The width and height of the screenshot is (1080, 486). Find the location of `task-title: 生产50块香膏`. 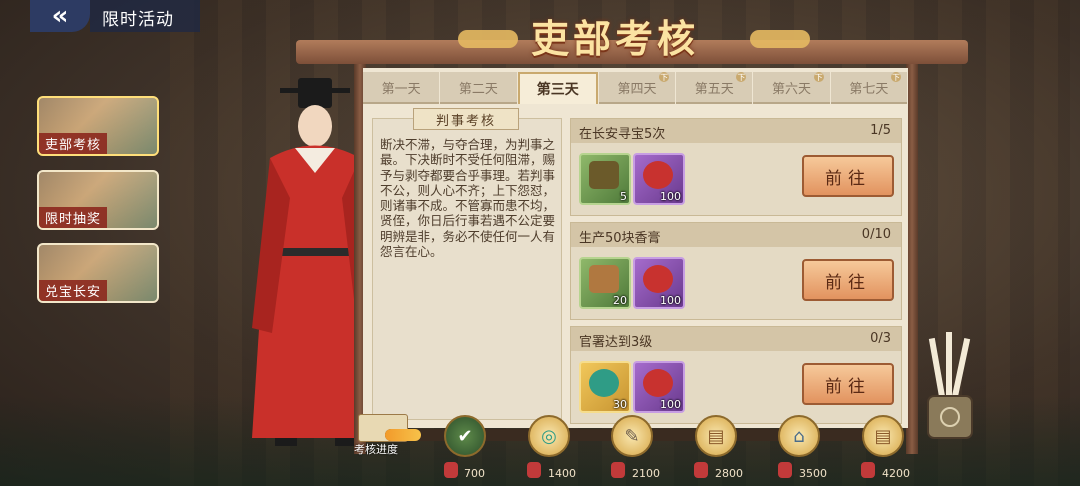

task-title: 生产50块香膏 is located at coordinates (620, 238).